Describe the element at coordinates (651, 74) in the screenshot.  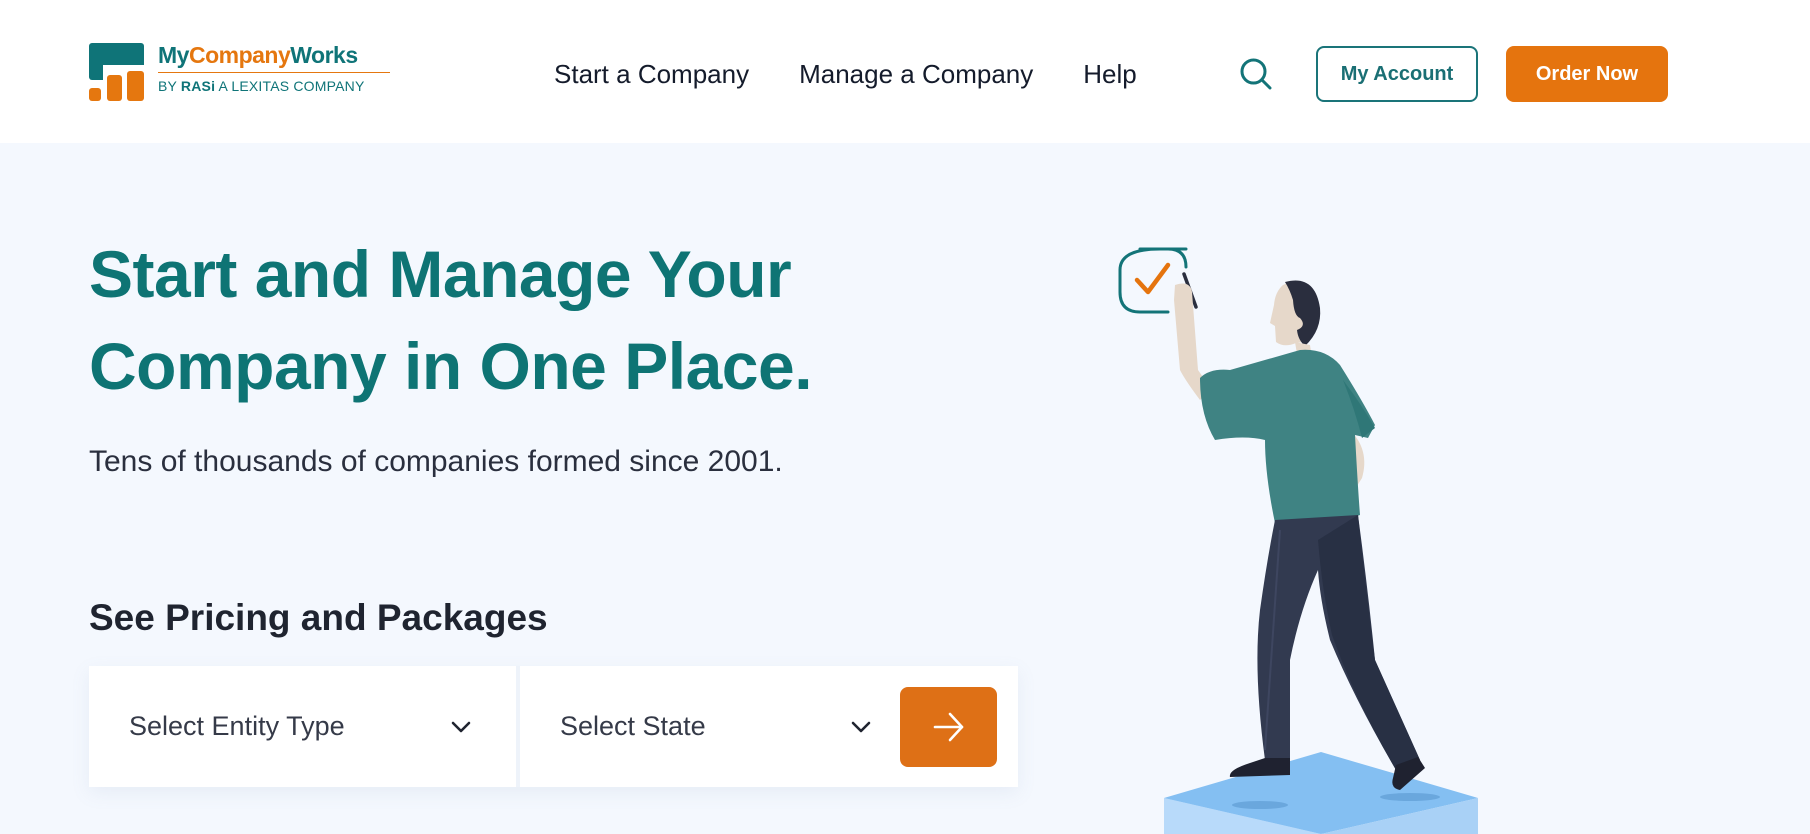
I see `nav-start-a-company: Start a Company` at that location.